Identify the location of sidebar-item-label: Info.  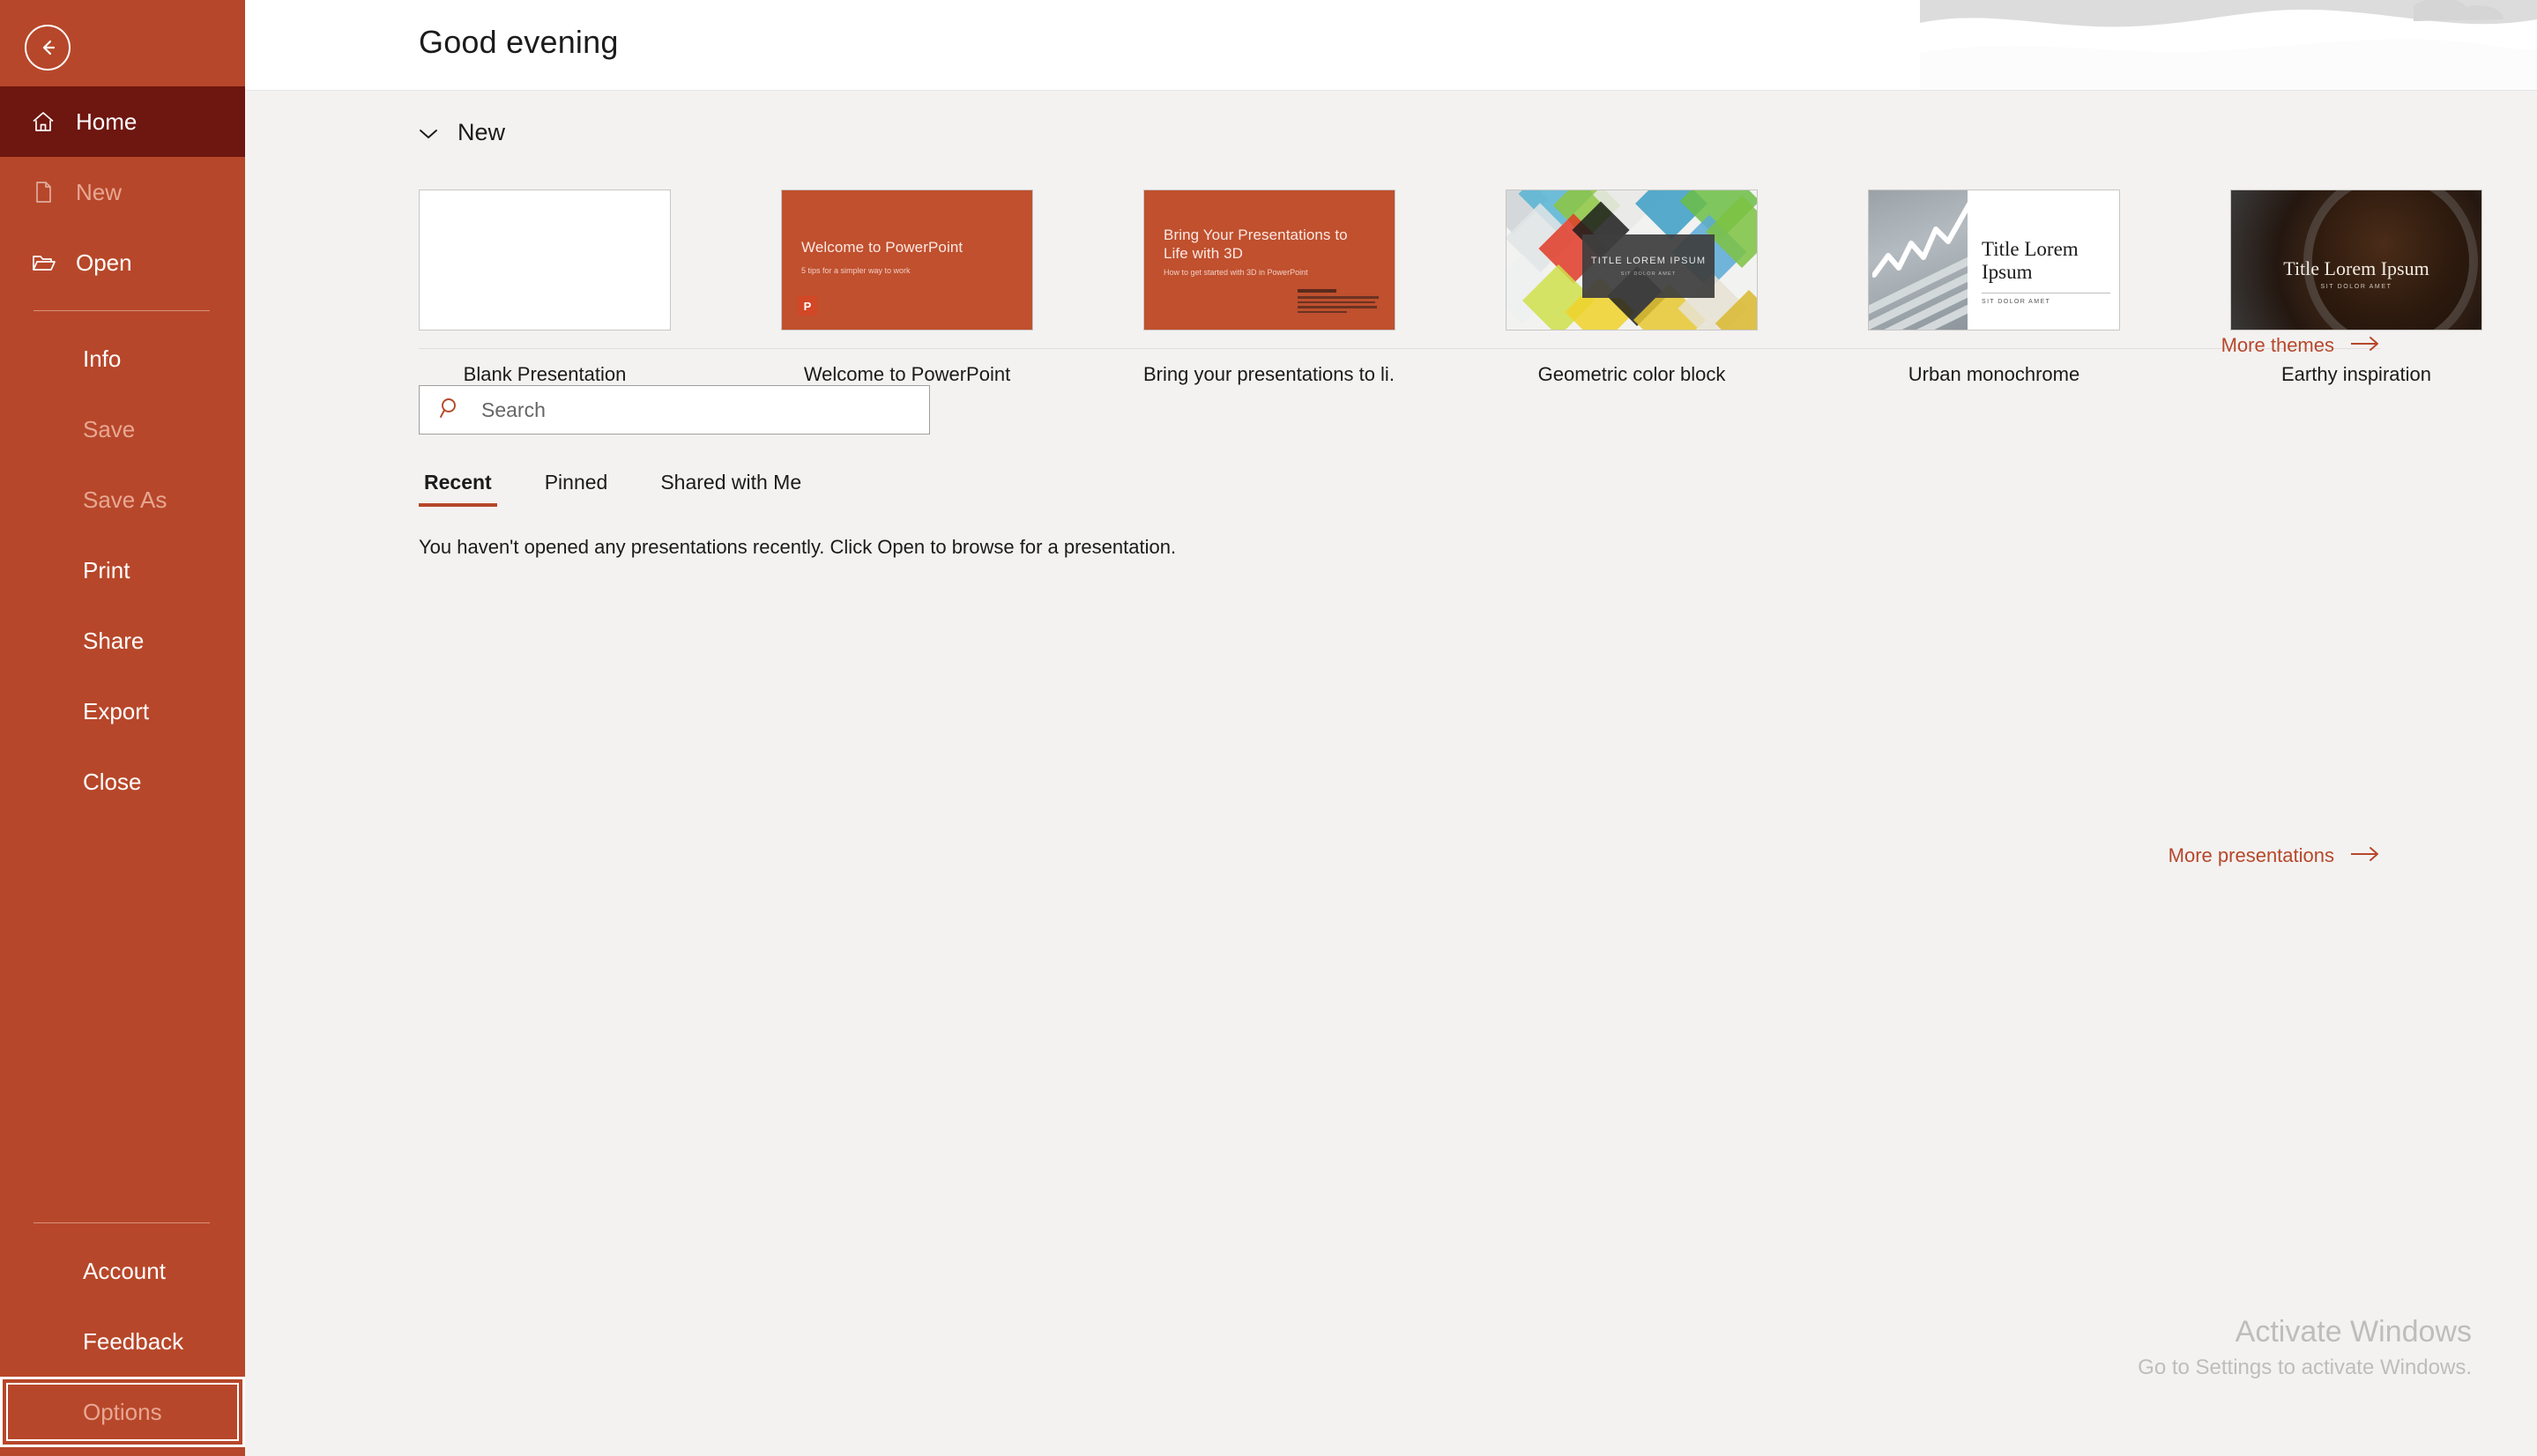
(102, 358).